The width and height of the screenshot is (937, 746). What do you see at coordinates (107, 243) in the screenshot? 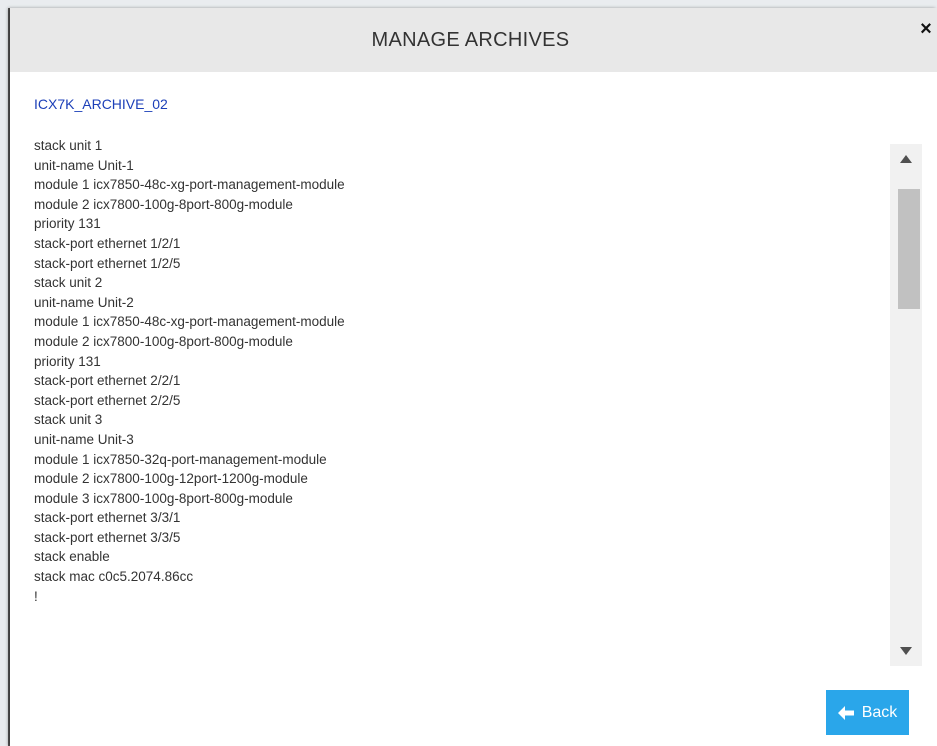
I see `config-line: stack-port ethernet 1/2/1` at bounding box center [107, 243].